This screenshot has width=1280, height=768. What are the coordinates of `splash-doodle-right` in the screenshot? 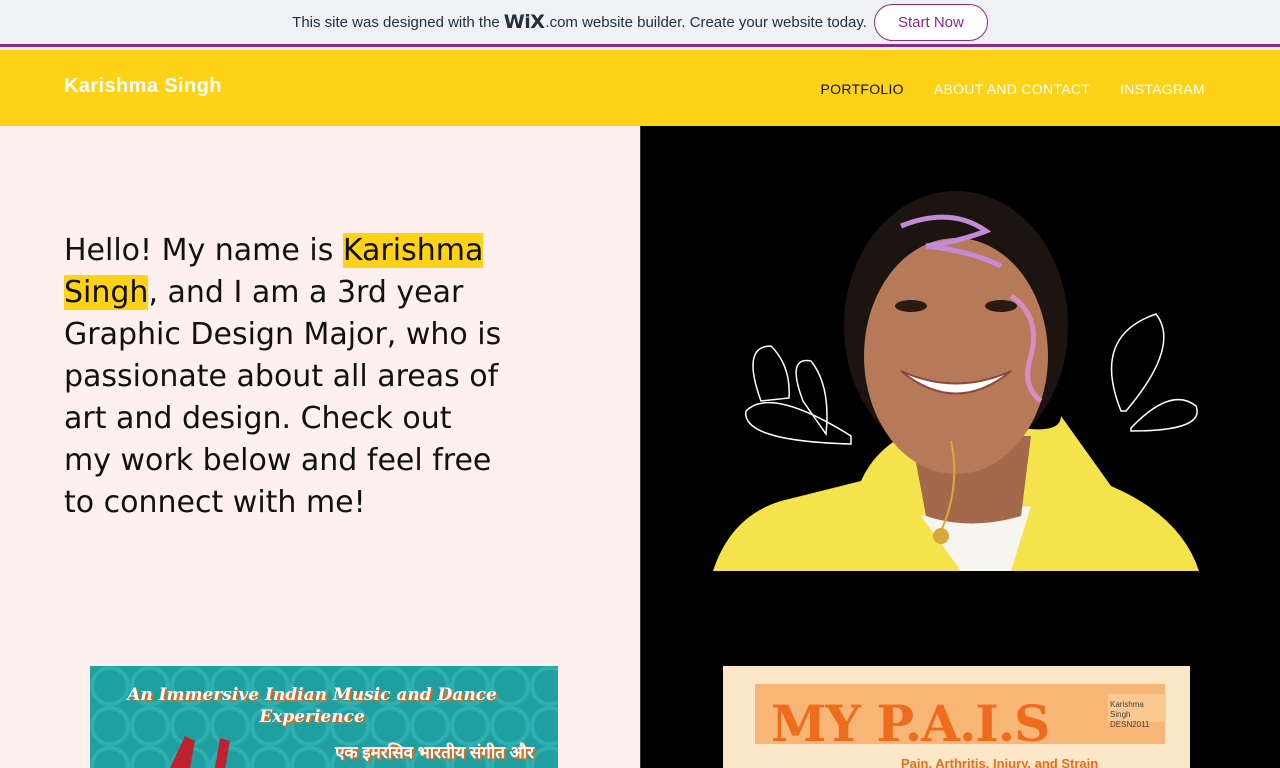 It's located at (1154, 372).